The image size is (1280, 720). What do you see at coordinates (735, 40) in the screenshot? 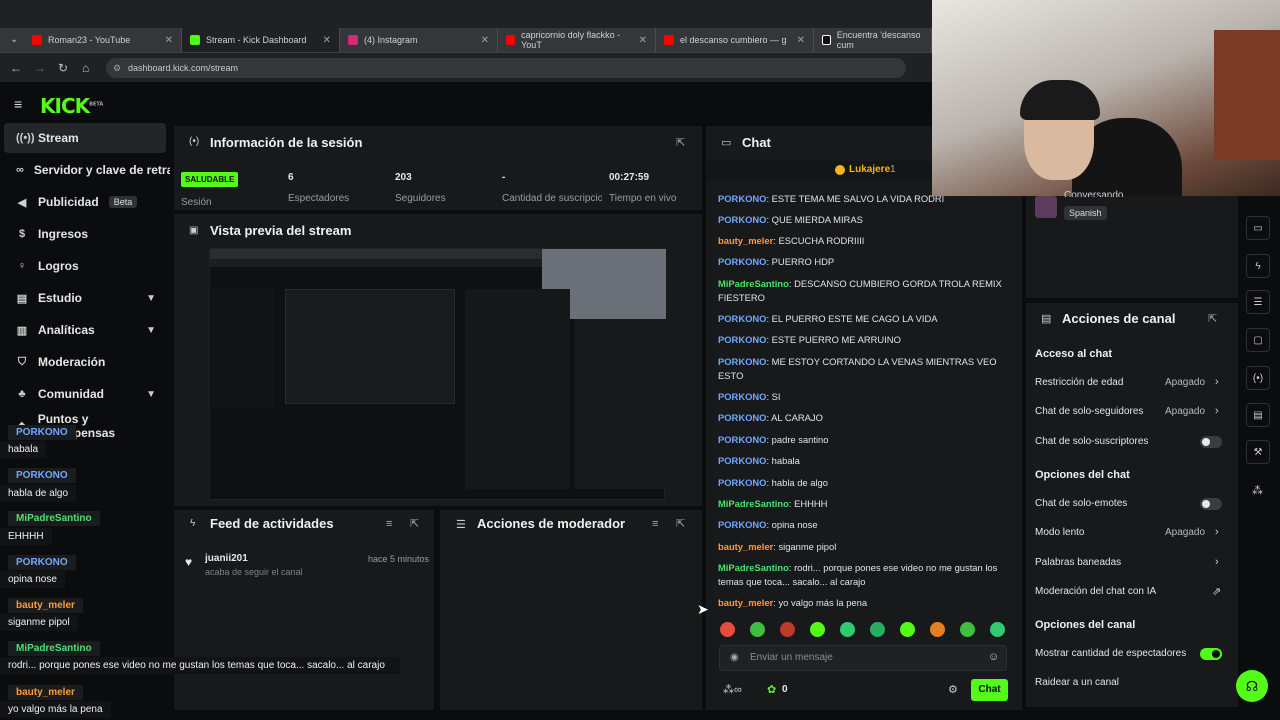
I see `browser-tab-4: el descanso cumbiero — g ✕` at bounding box center [735, 40].